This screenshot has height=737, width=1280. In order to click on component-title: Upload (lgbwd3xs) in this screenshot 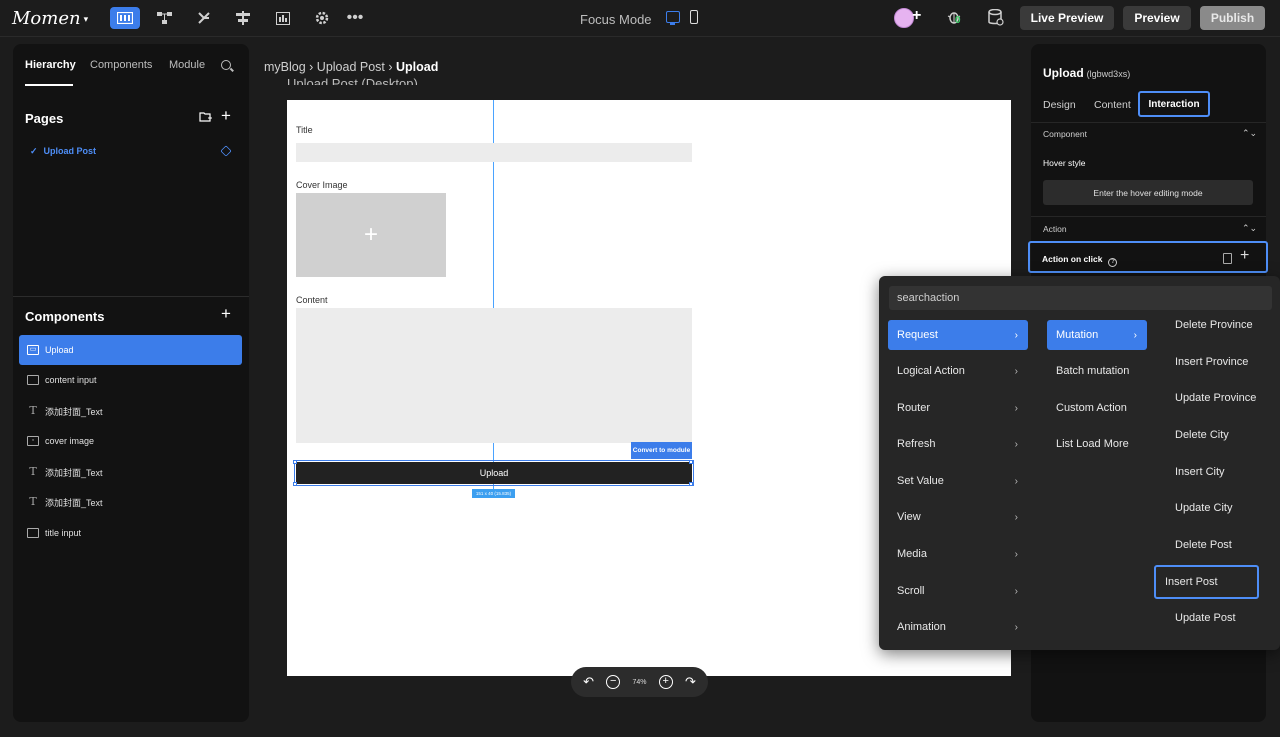, I will do `click(1086, 73)`.